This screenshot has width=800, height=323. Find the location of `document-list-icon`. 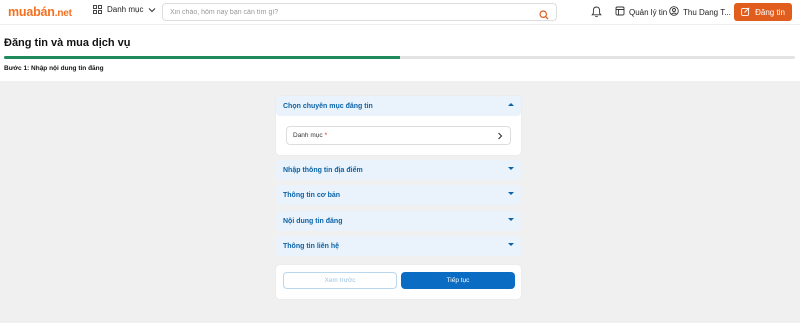

document-list-icon is located at coordinates (620, 12).